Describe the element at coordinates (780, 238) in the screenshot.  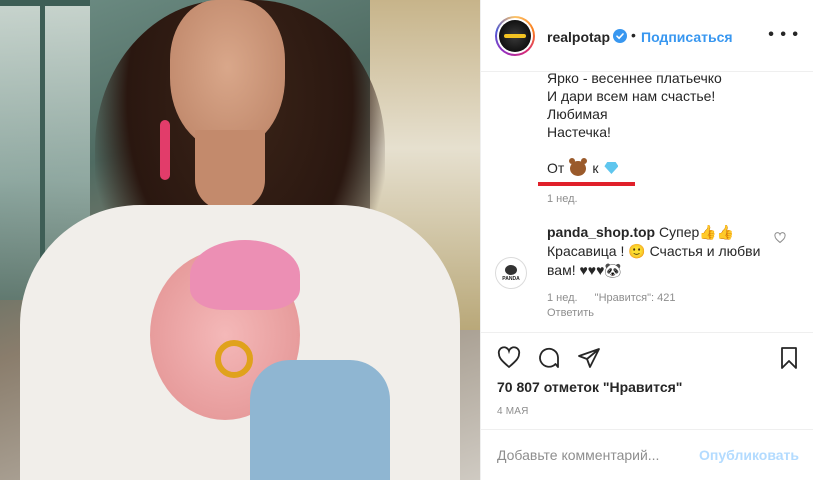
I see `comment-heart-icon` at that location.